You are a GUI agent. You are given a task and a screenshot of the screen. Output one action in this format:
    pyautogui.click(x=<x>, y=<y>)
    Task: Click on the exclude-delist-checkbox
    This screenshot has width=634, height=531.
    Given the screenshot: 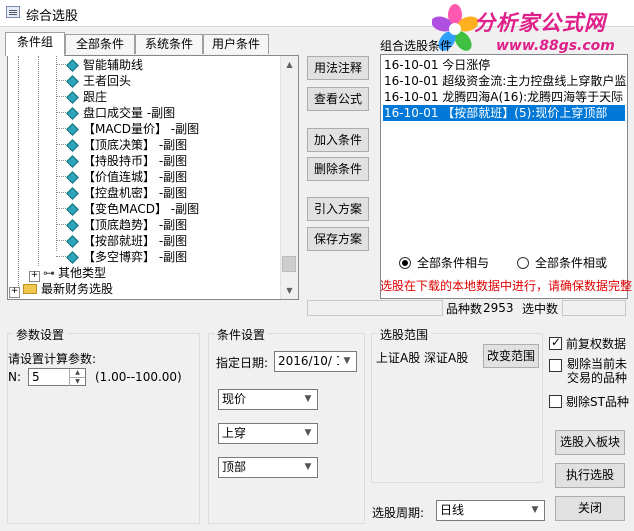 What is the action you would take?
    pyautogui.click(x=557, y=365)
    